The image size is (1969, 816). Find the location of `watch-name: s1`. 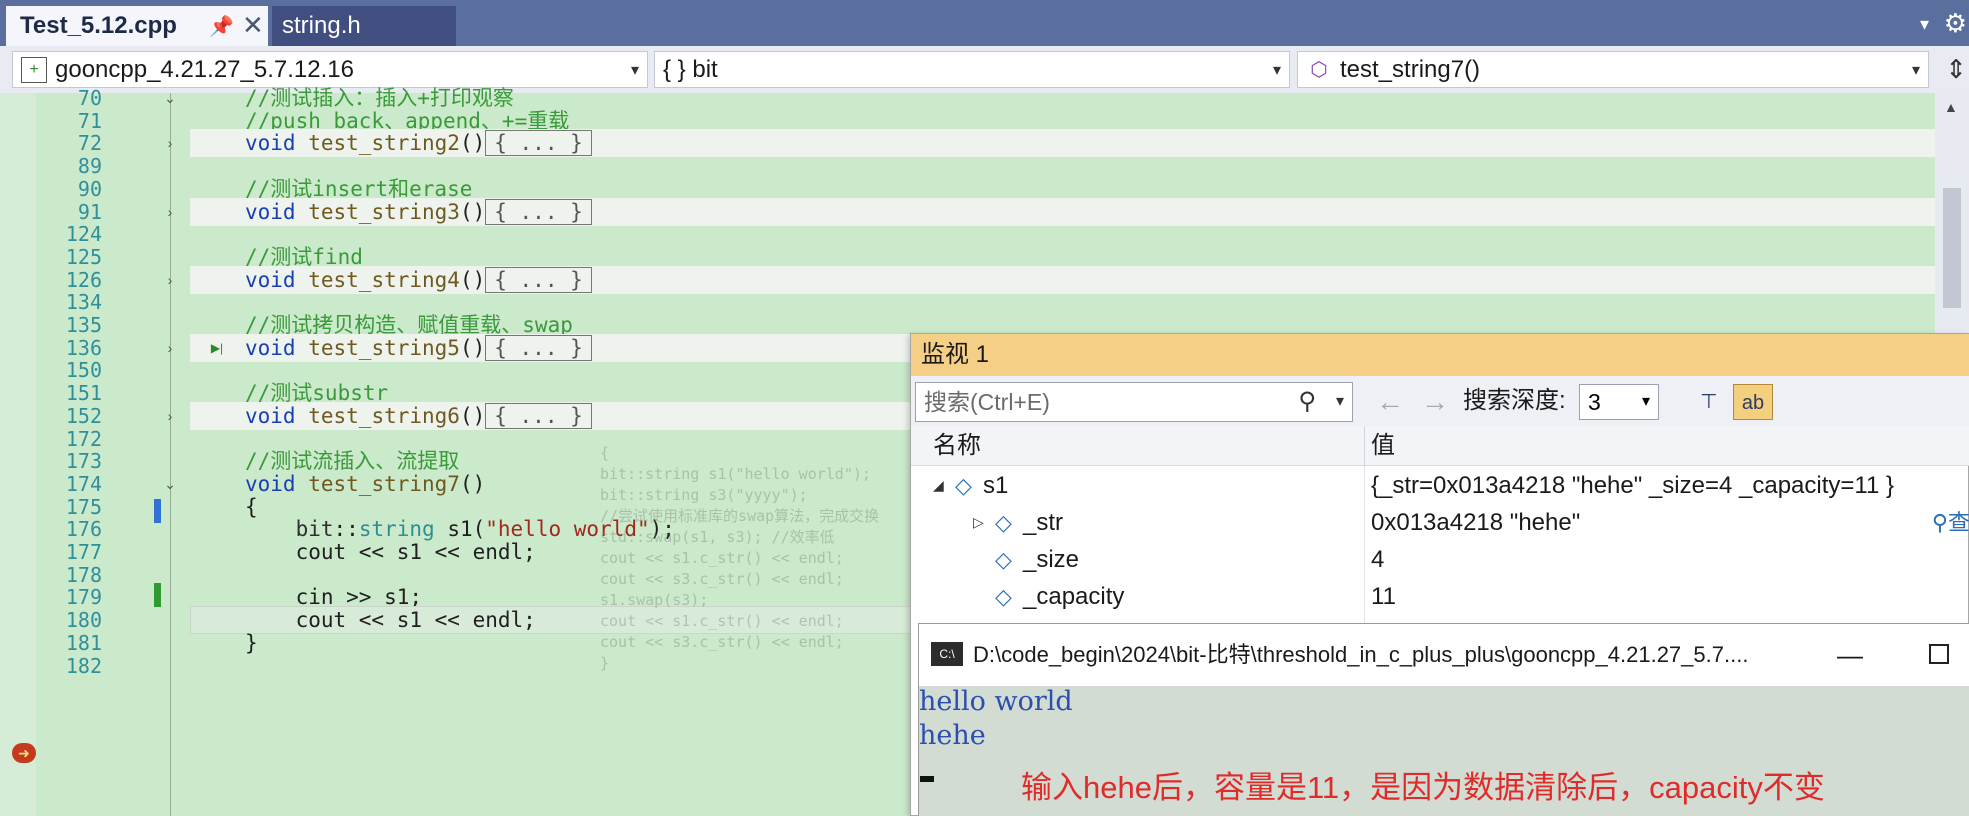

watch-name: s1 is located at coordinates (996, 485).